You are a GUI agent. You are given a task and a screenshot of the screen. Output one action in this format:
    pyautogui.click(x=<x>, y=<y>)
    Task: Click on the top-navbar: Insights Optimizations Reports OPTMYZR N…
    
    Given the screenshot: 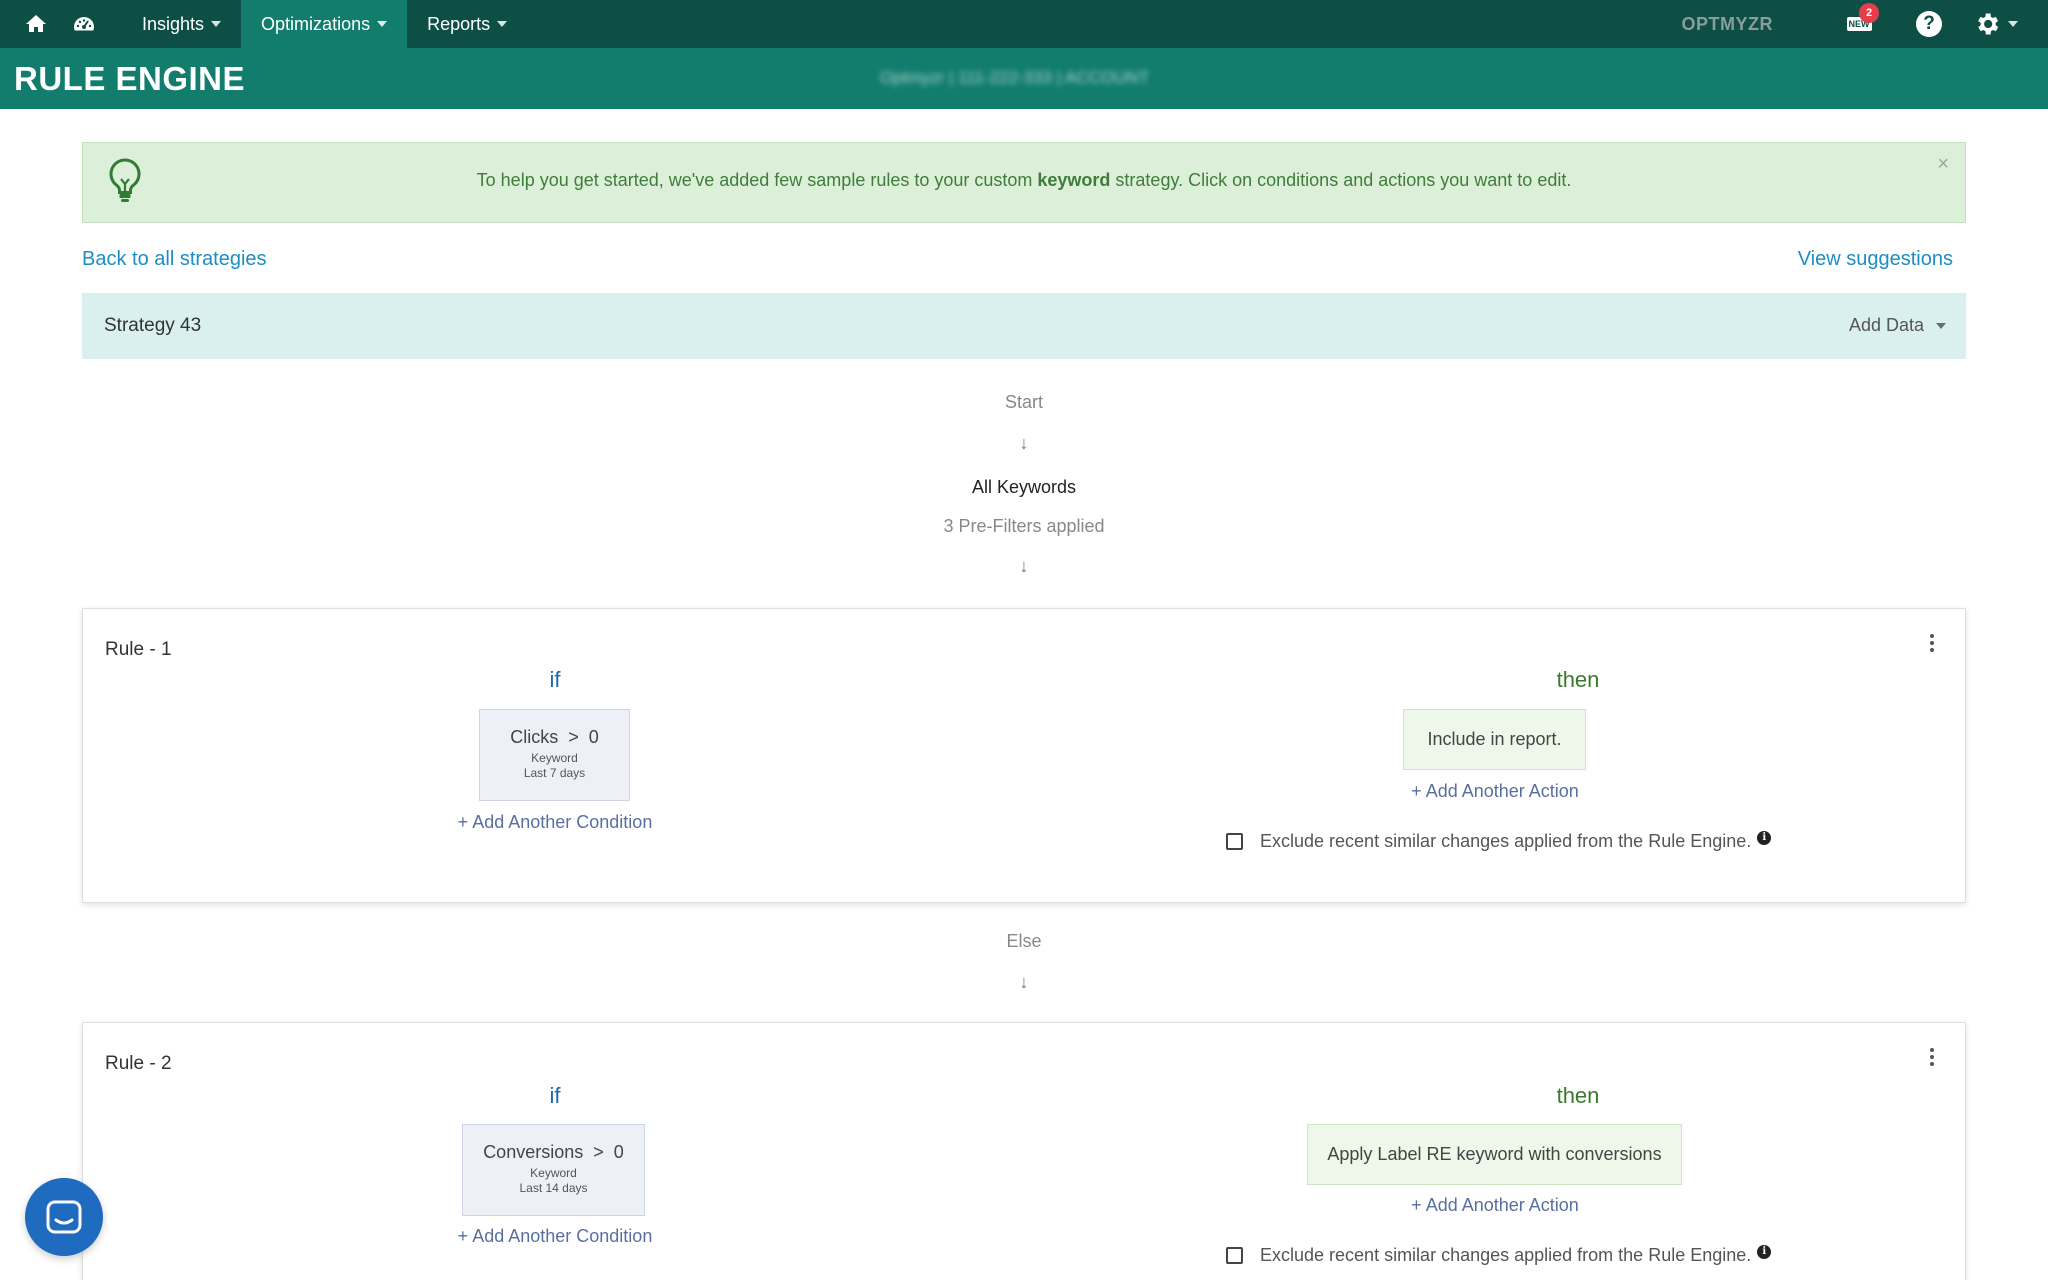 What is the action you would take?
    pyautogui.click(x=1024, y=24)
    